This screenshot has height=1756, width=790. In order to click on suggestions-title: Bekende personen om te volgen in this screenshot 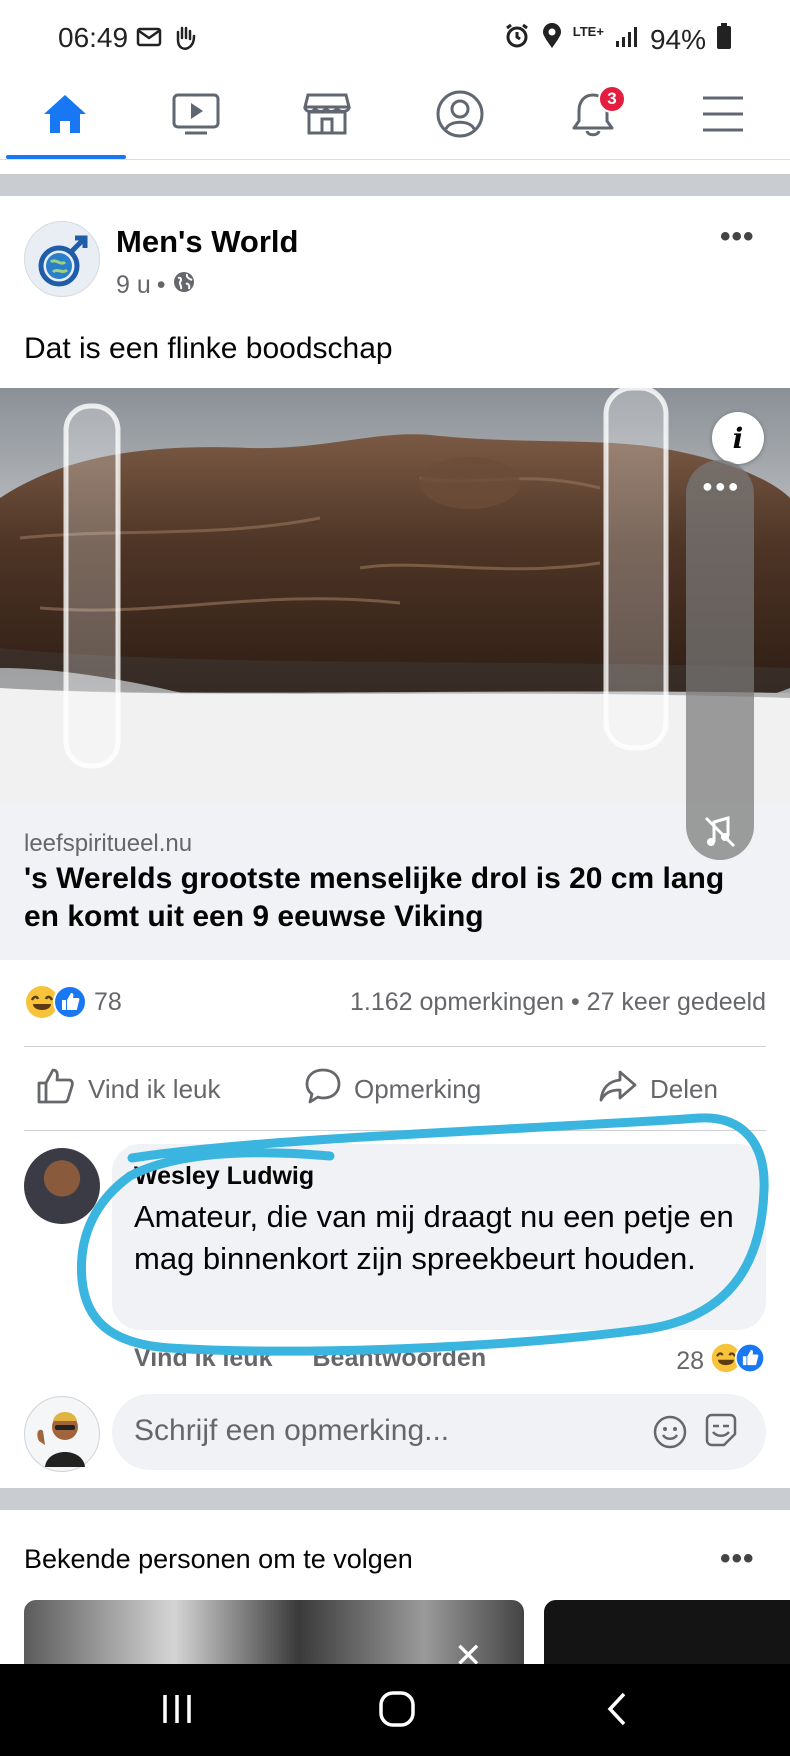, I will do `click(218, 1559)`.